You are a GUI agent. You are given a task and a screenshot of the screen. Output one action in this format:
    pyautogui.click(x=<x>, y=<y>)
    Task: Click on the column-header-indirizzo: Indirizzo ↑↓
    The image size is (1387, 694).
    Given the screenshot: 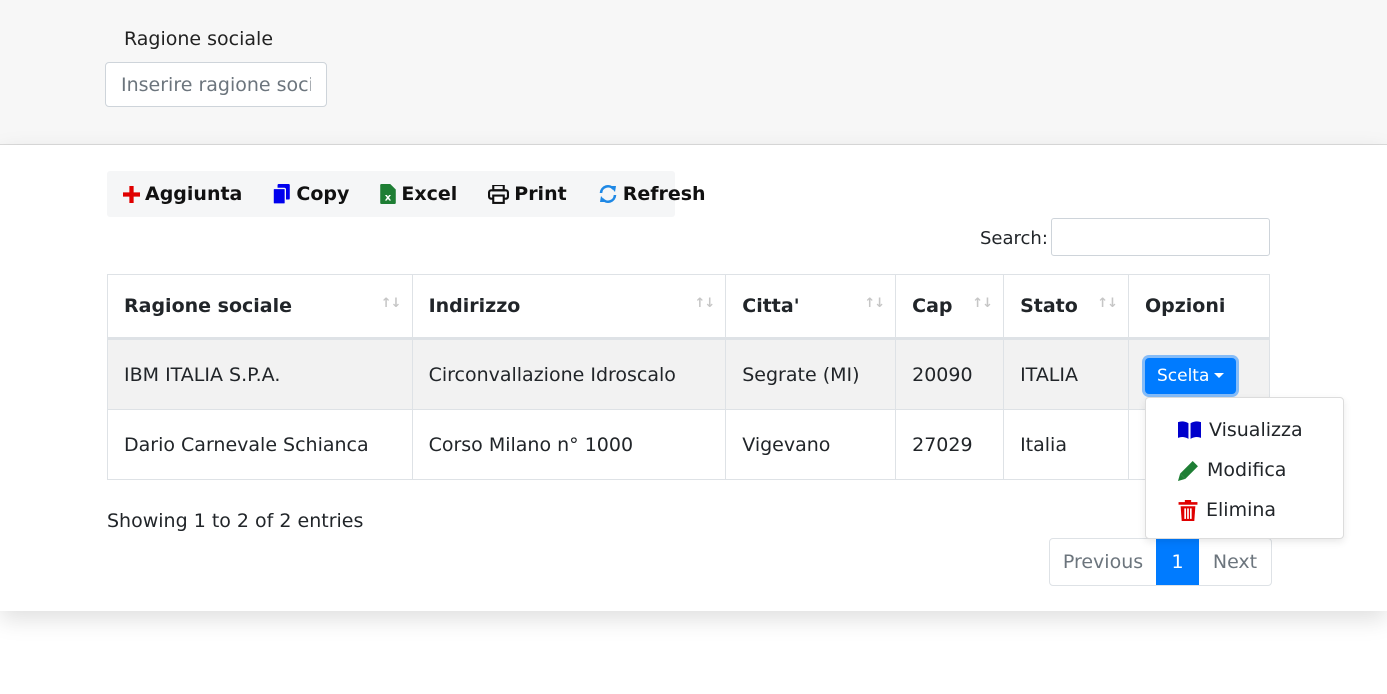 What is the action you would take?
    pyautogui.click(x=569, y=307)
    